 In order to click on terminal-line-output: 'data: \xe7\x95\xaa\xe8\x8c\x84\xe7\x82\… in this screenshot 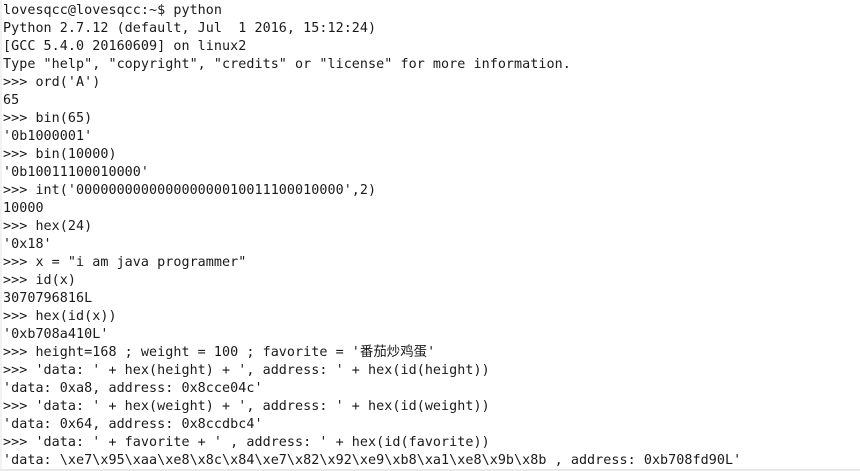, I will do `click(372, 460)`.